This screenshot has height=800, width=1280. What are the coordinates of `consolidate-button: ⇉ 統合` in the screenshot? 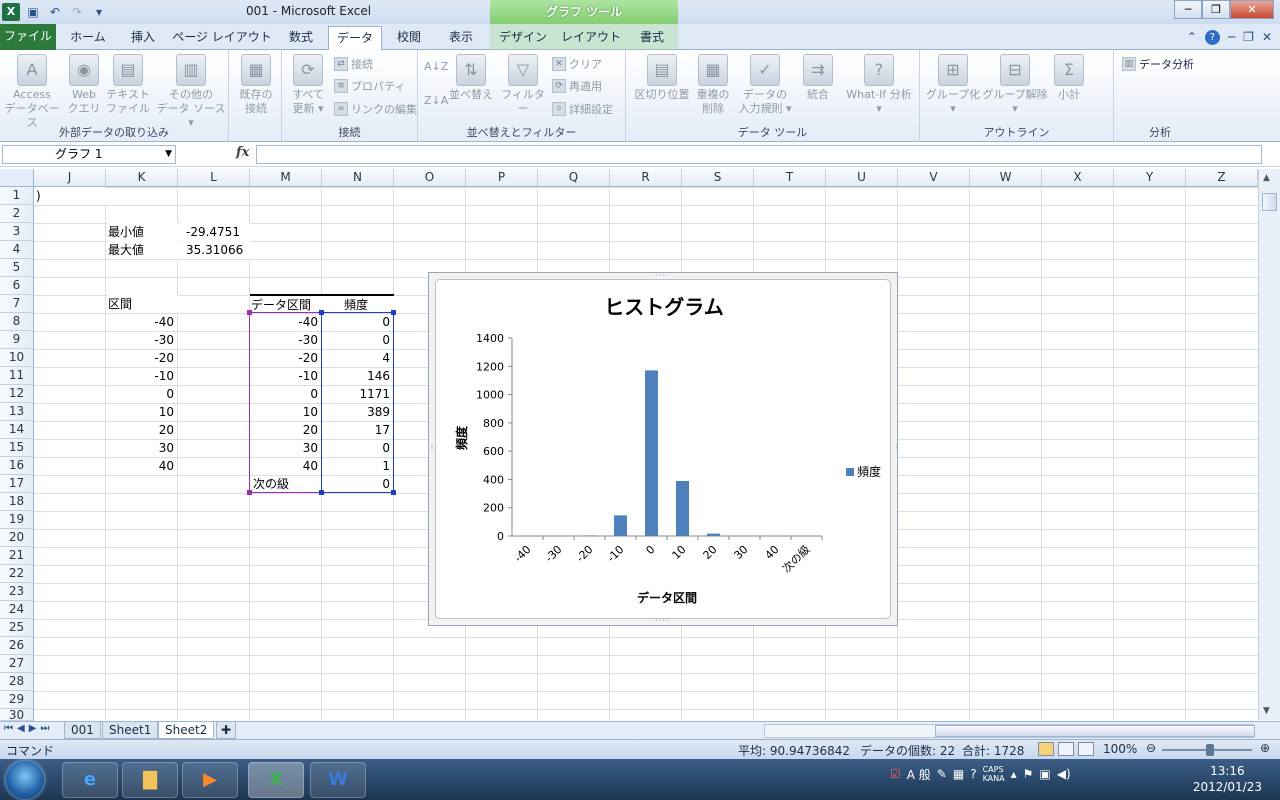 It's located at (818, 78).